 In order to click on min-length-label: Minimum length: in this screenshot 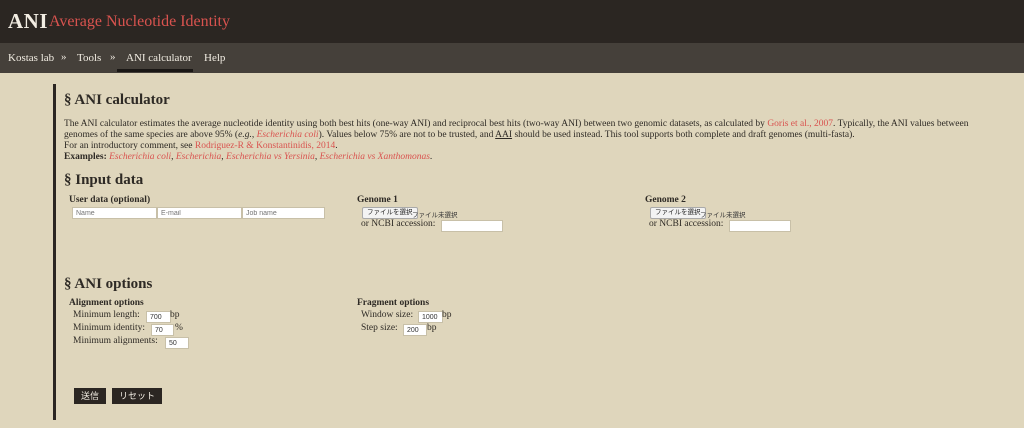, I will do `click(106, 315)`.